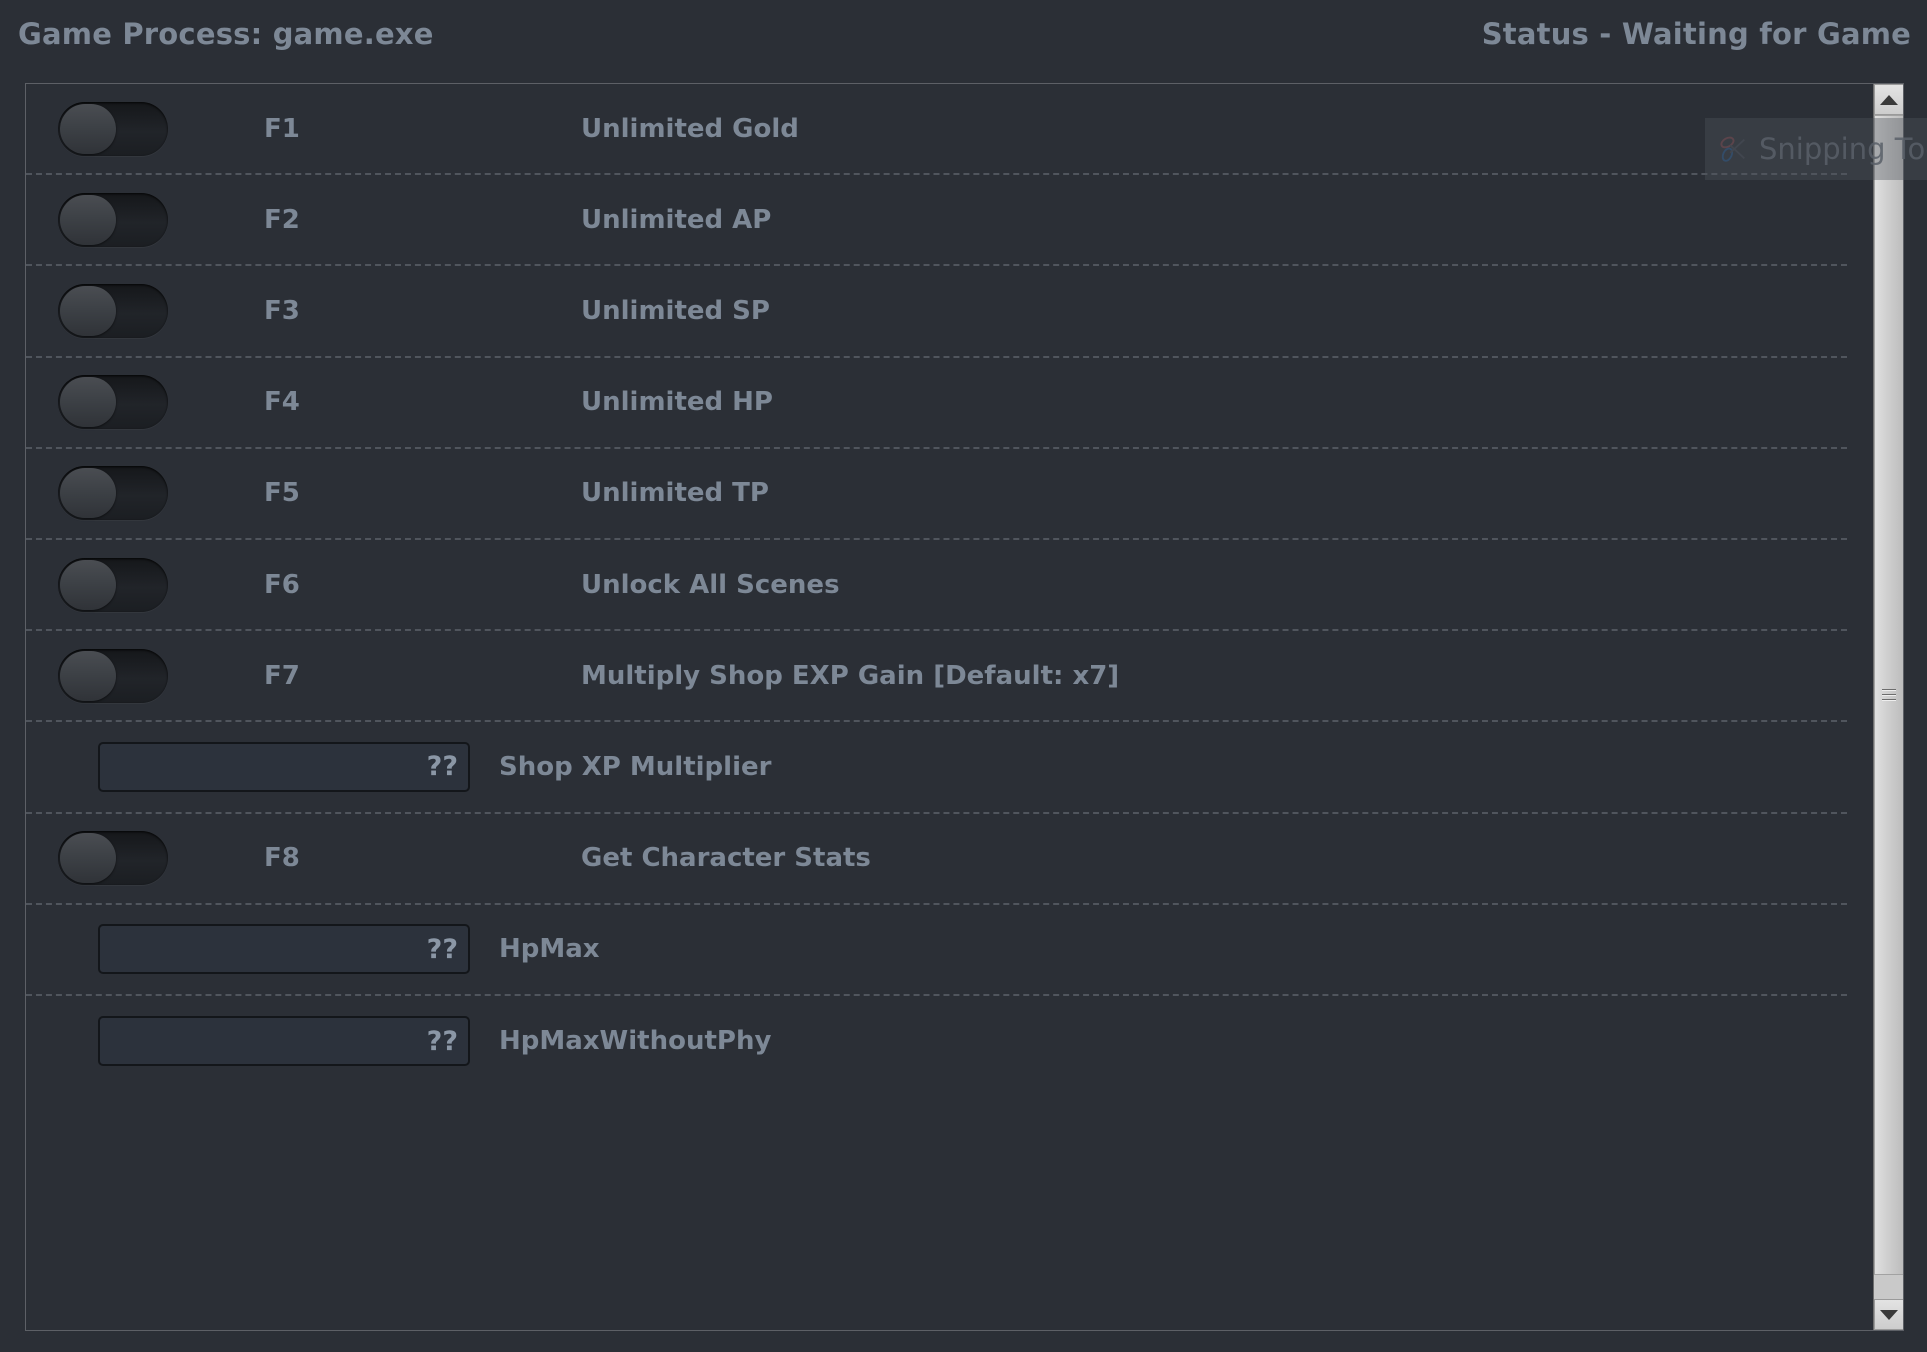 The height and width of the screenshot is (1352, 1927). I want to click on scroll-down-button, so click(1888, 1314).